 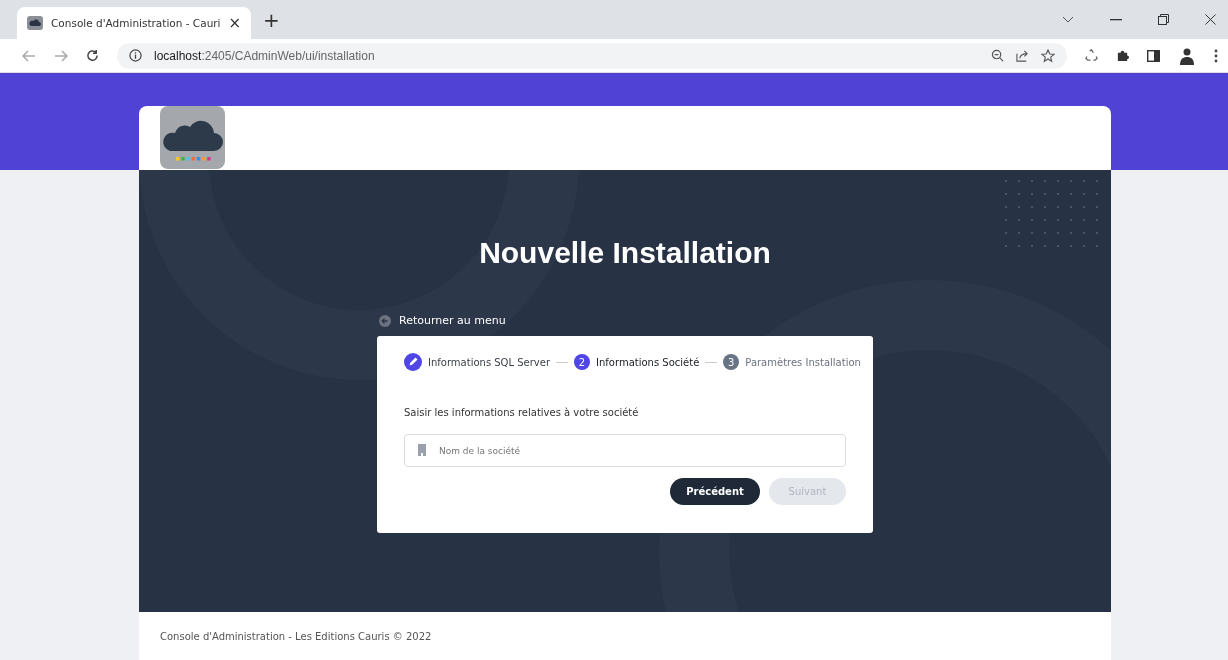 What do you see at coordinates (1122, 56) in the screenshot?
I see `puzzle-icon` at bounding box center [1122, 56].